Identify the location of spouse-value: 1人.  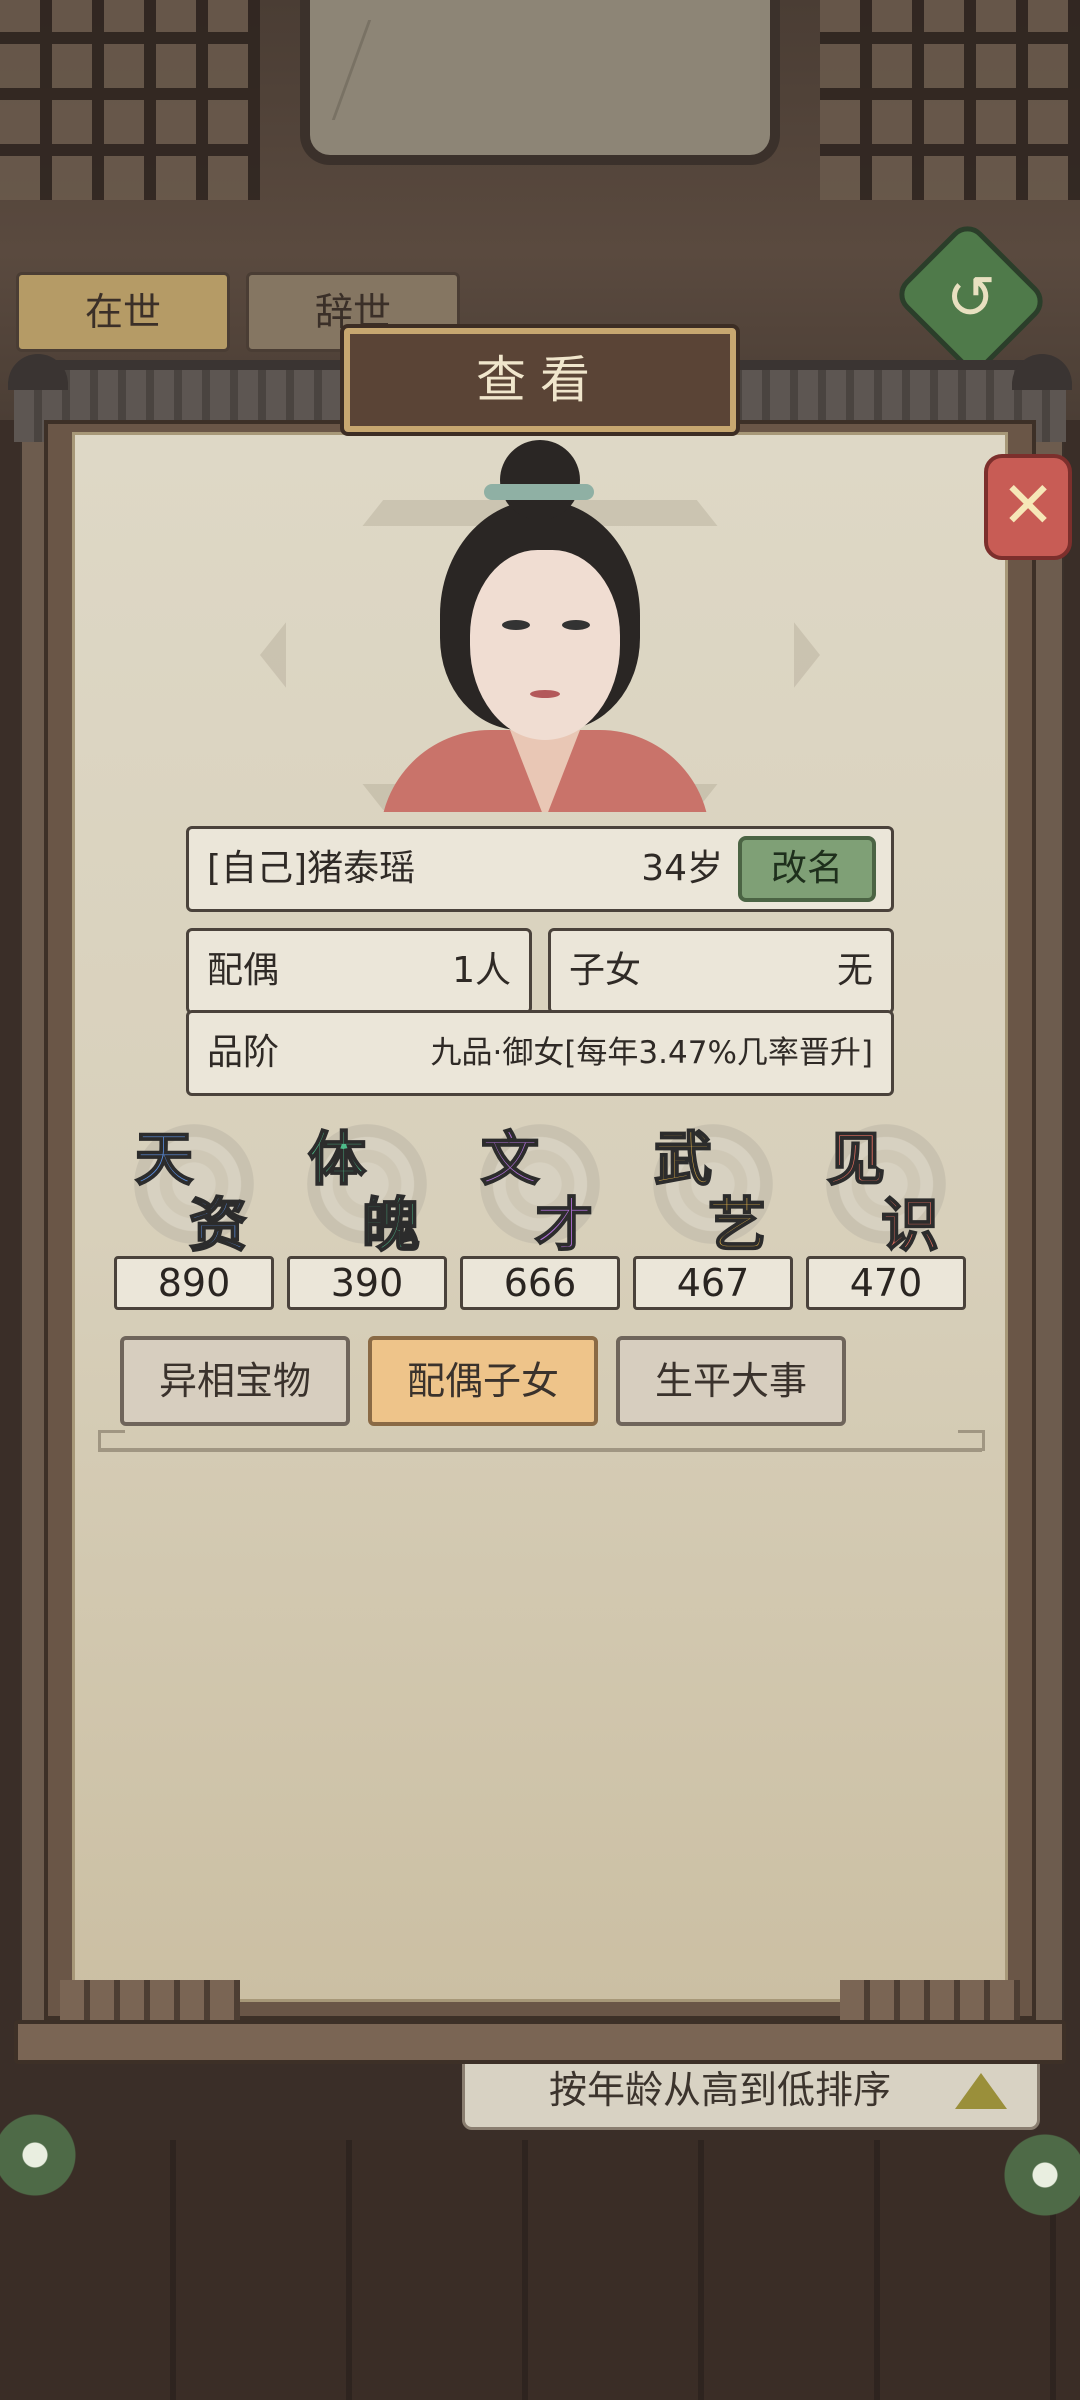
(481, 970).